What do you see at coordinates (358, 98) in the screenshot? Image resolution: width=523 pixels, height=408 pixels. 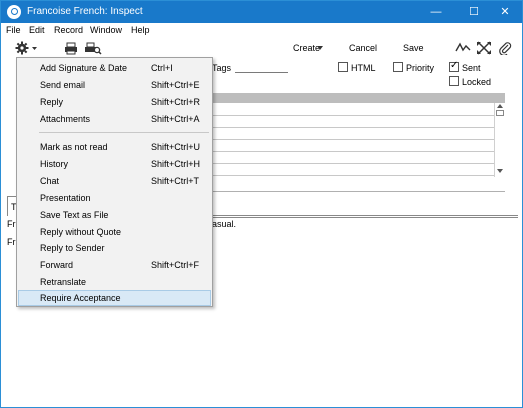 I see `grid-header` at bounding box center [358, 98].